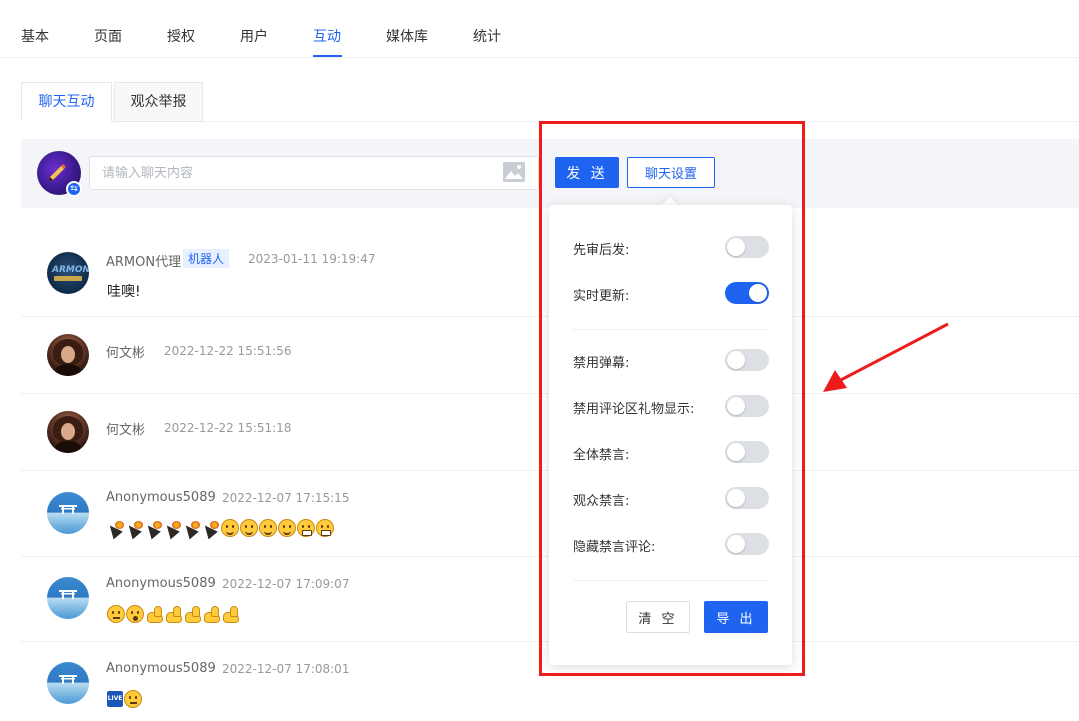  I want to click on switch-identity-icon: ⇆, so click(74, 189).